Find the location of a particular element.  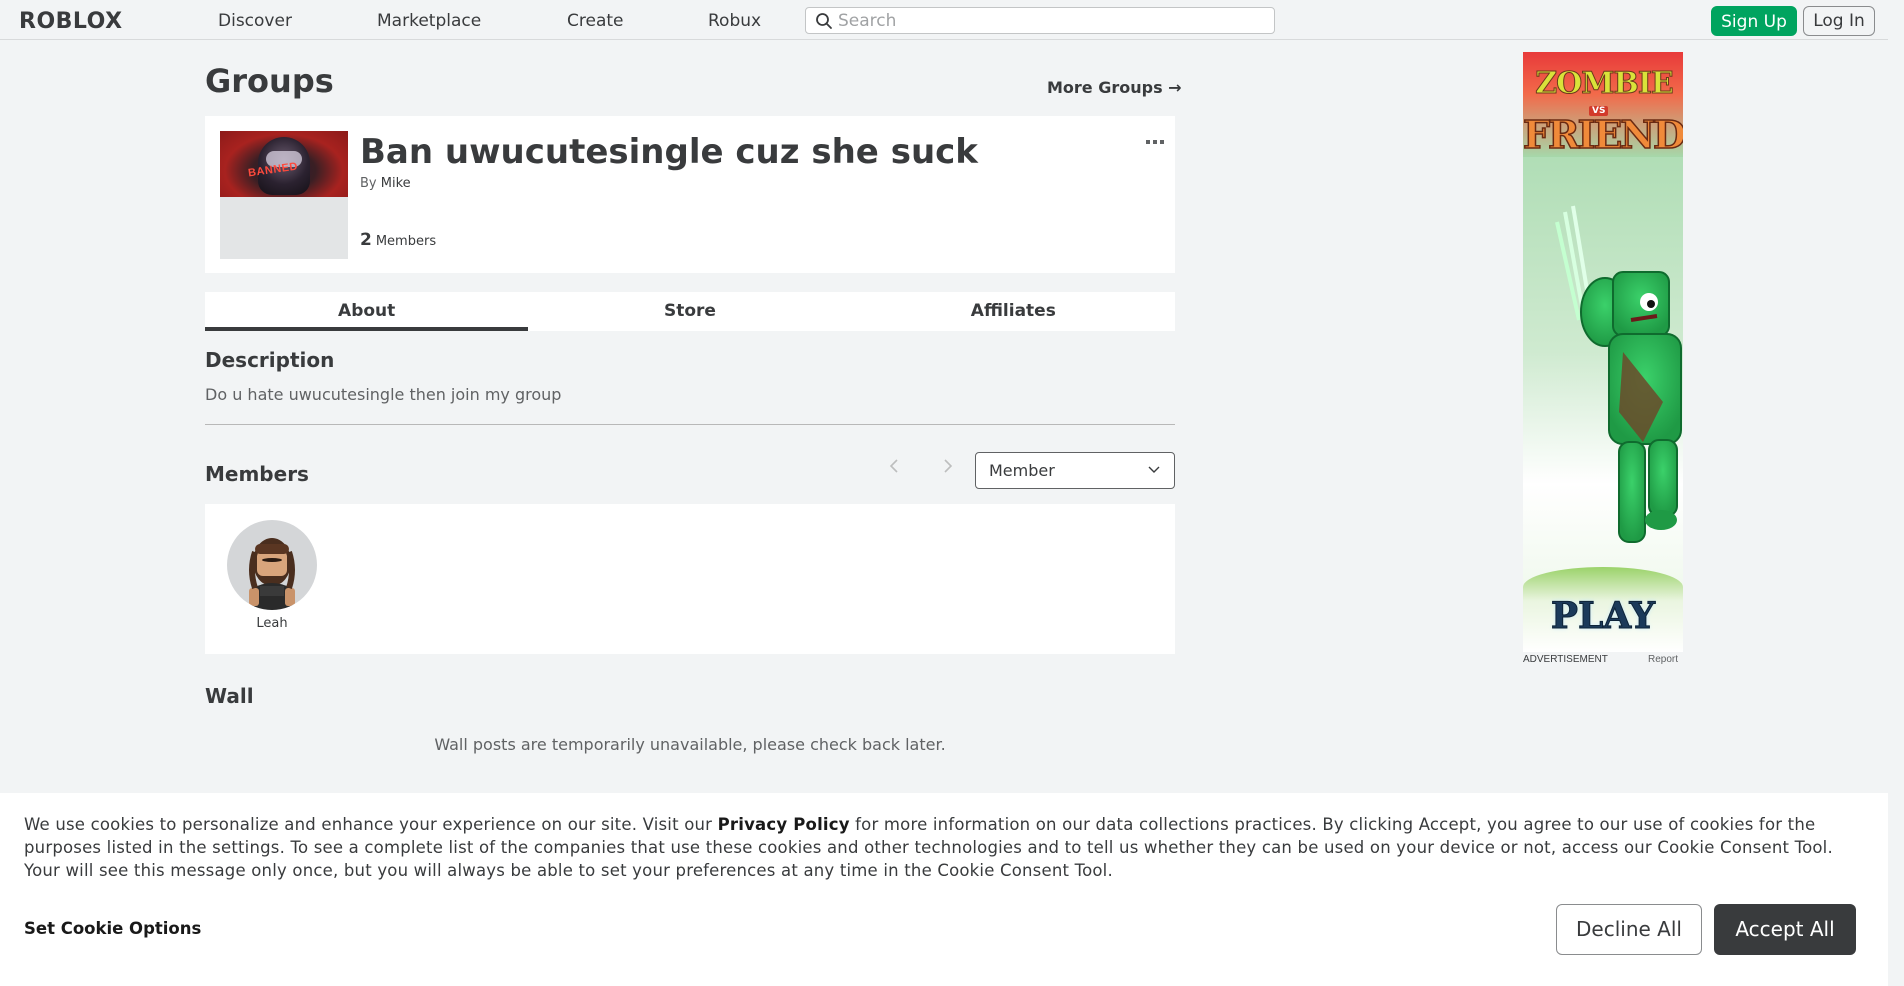

next-page-icon is located at coordinates (948, 468).